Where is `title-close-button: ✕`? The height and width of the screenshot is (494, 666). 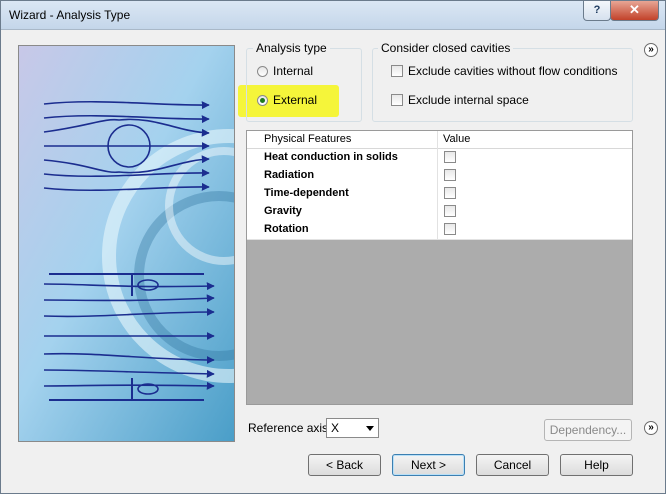
title-close-button: ✕ is located at coordinates (634, 11).